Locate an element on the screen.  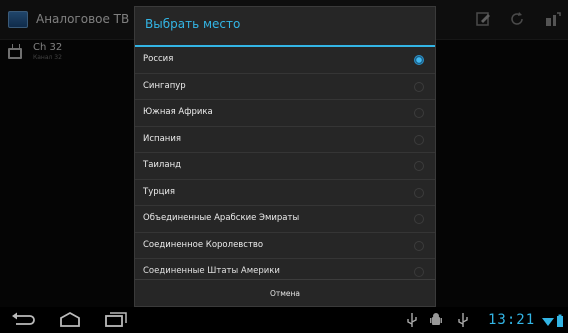
location-label: Объединенные Арабские Эмираты is located at coordinates (221, 218).